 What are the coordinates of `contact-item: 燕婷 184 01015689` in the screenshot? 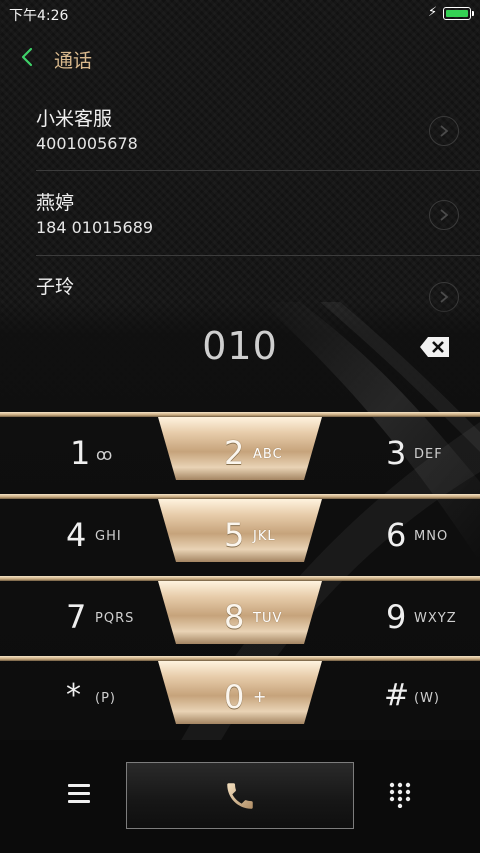 It's located at (240, 216).